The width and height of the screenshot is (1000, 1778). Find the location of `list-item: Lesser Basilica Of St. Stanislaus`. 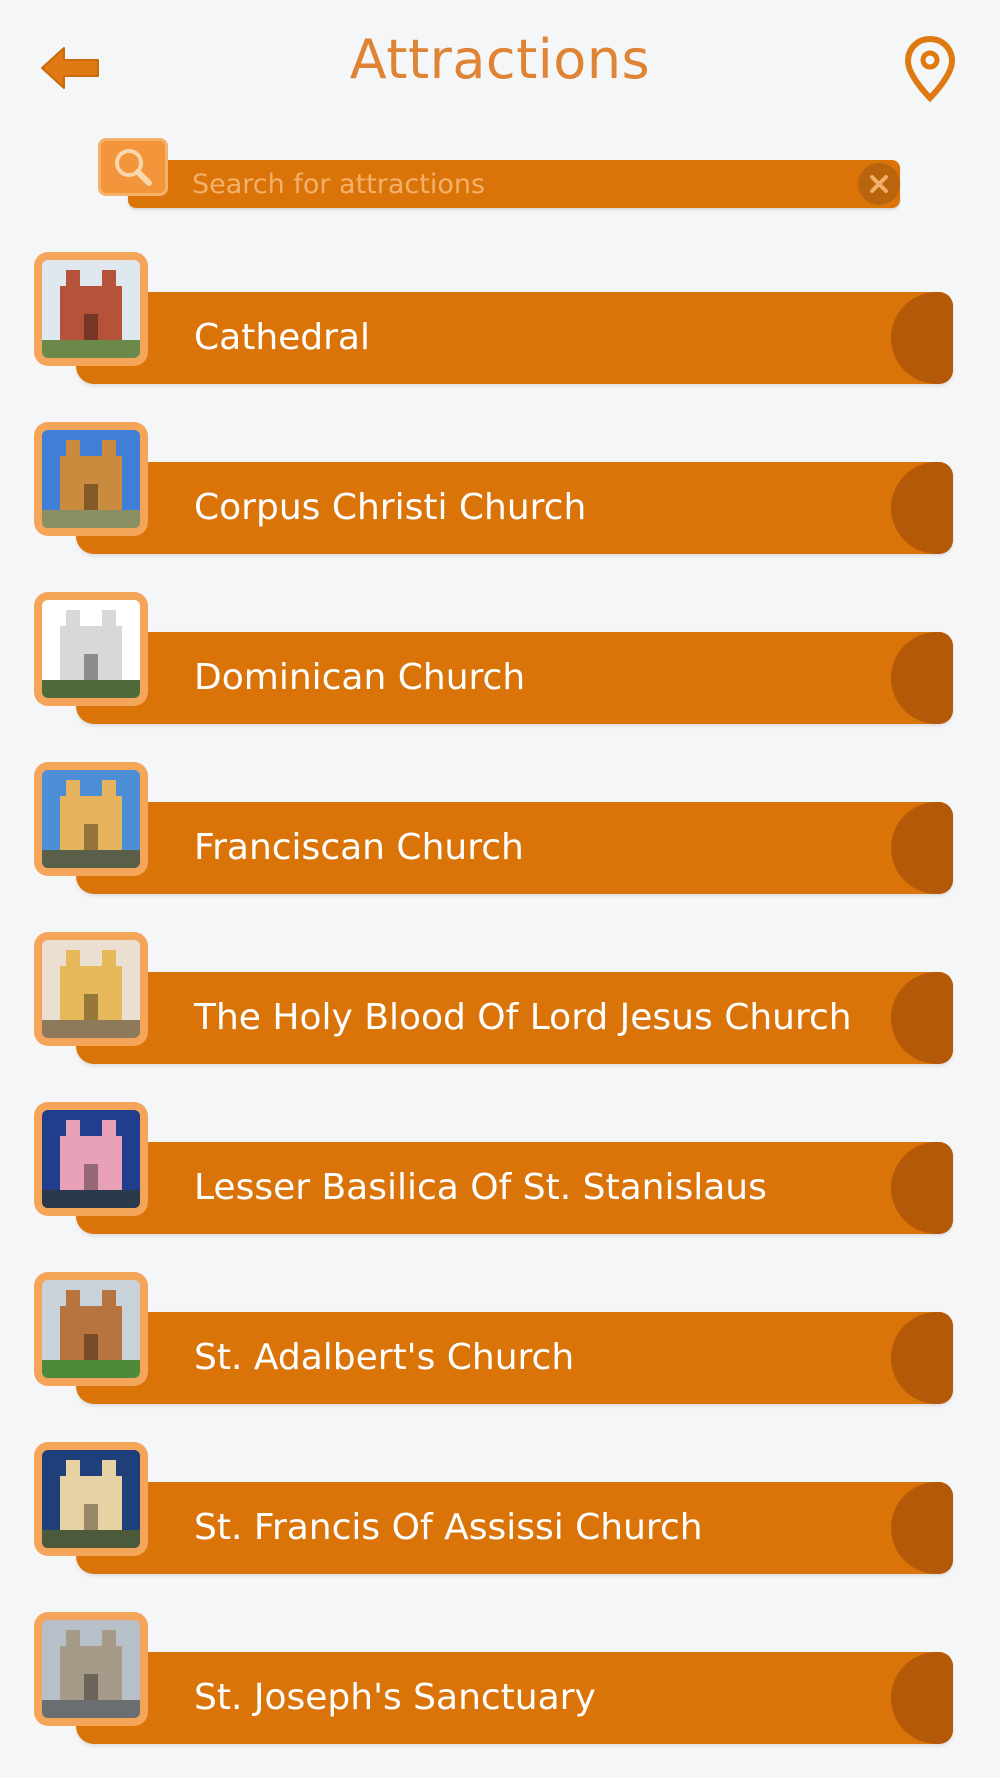

list-item: Lesser Basilica Of St. Stanislaus is located at coordinates (500, 1168).